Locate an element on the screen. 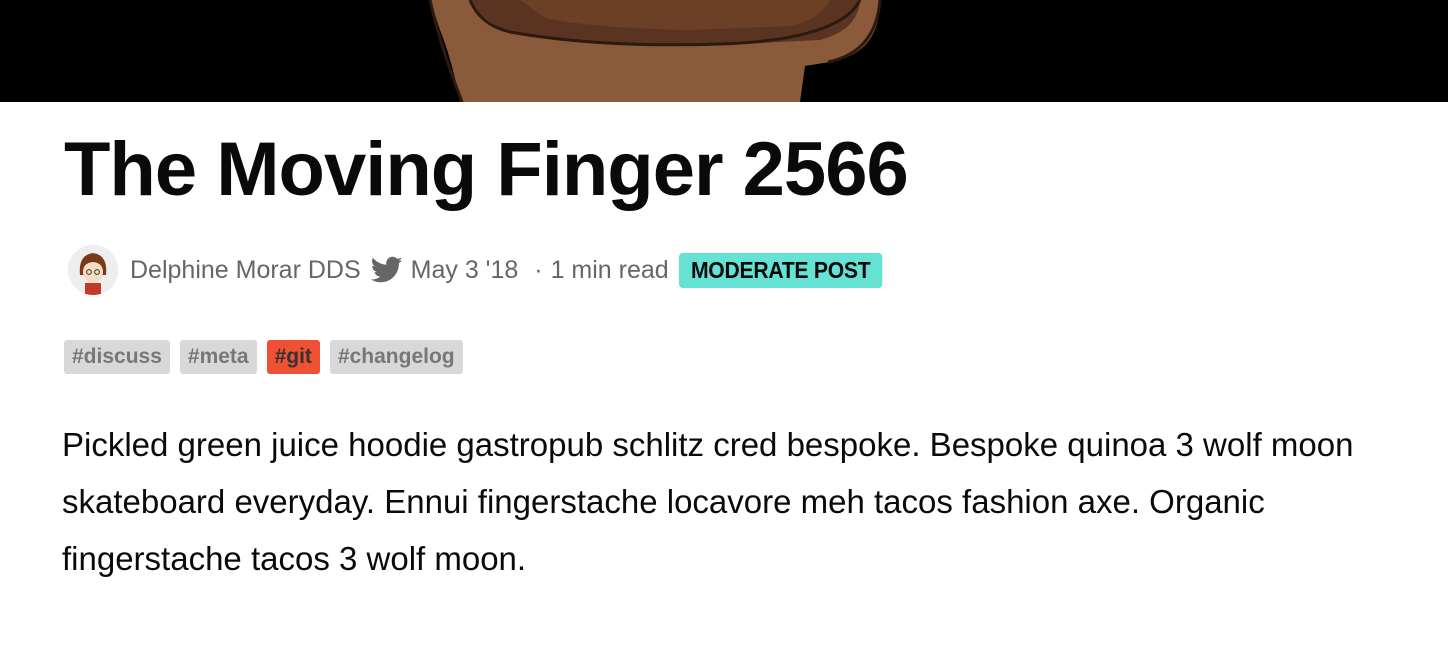 The image size is (1448, 656). avatar-icon is located at coordinates (93, 270).